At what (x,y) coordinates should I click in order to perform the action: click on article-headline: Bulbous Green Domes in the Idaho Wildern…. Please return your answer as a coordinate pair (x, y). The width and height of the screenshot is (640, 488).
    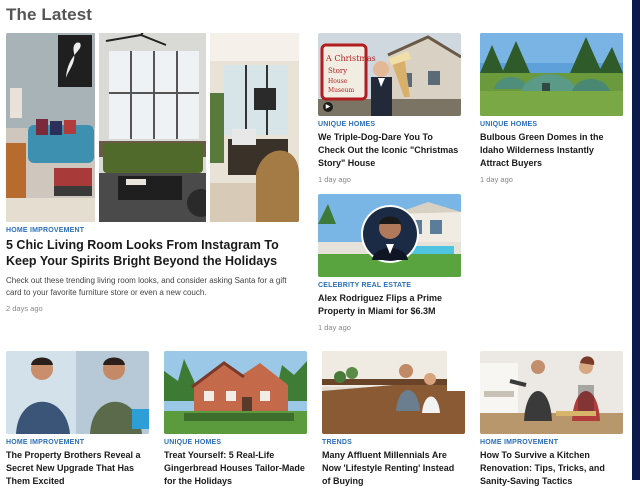
    Looking at the image, I should click on (551, 150).